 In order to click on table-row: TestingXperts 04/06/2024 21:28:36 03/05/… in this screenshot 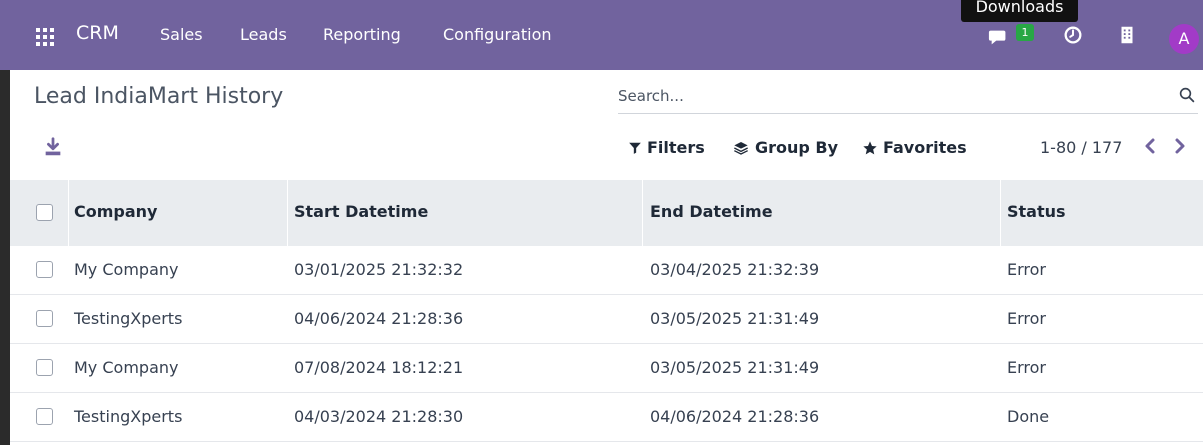, I will do `click(606, 319)`.